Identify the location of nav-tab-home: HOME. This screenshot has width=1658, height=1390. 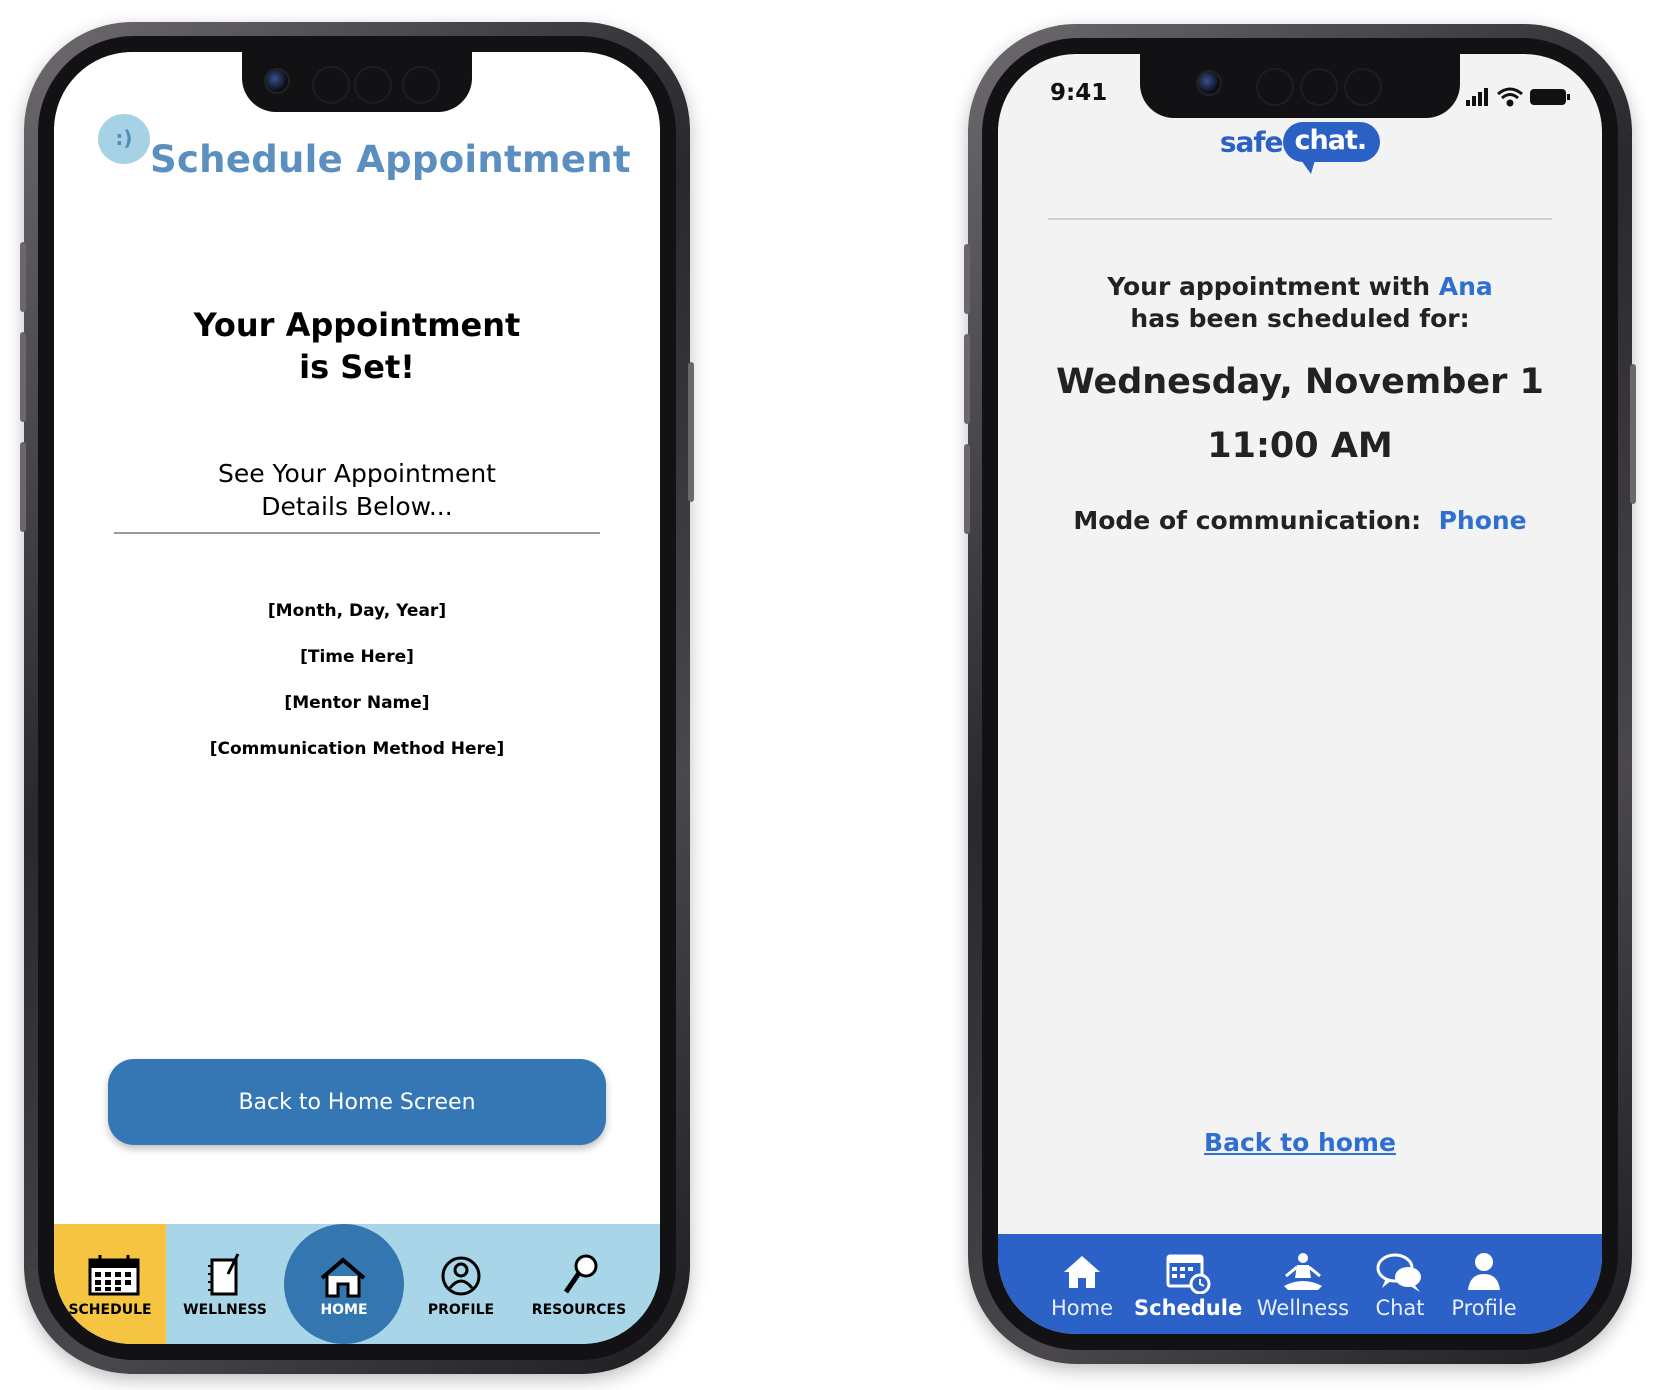
(344, 1284).